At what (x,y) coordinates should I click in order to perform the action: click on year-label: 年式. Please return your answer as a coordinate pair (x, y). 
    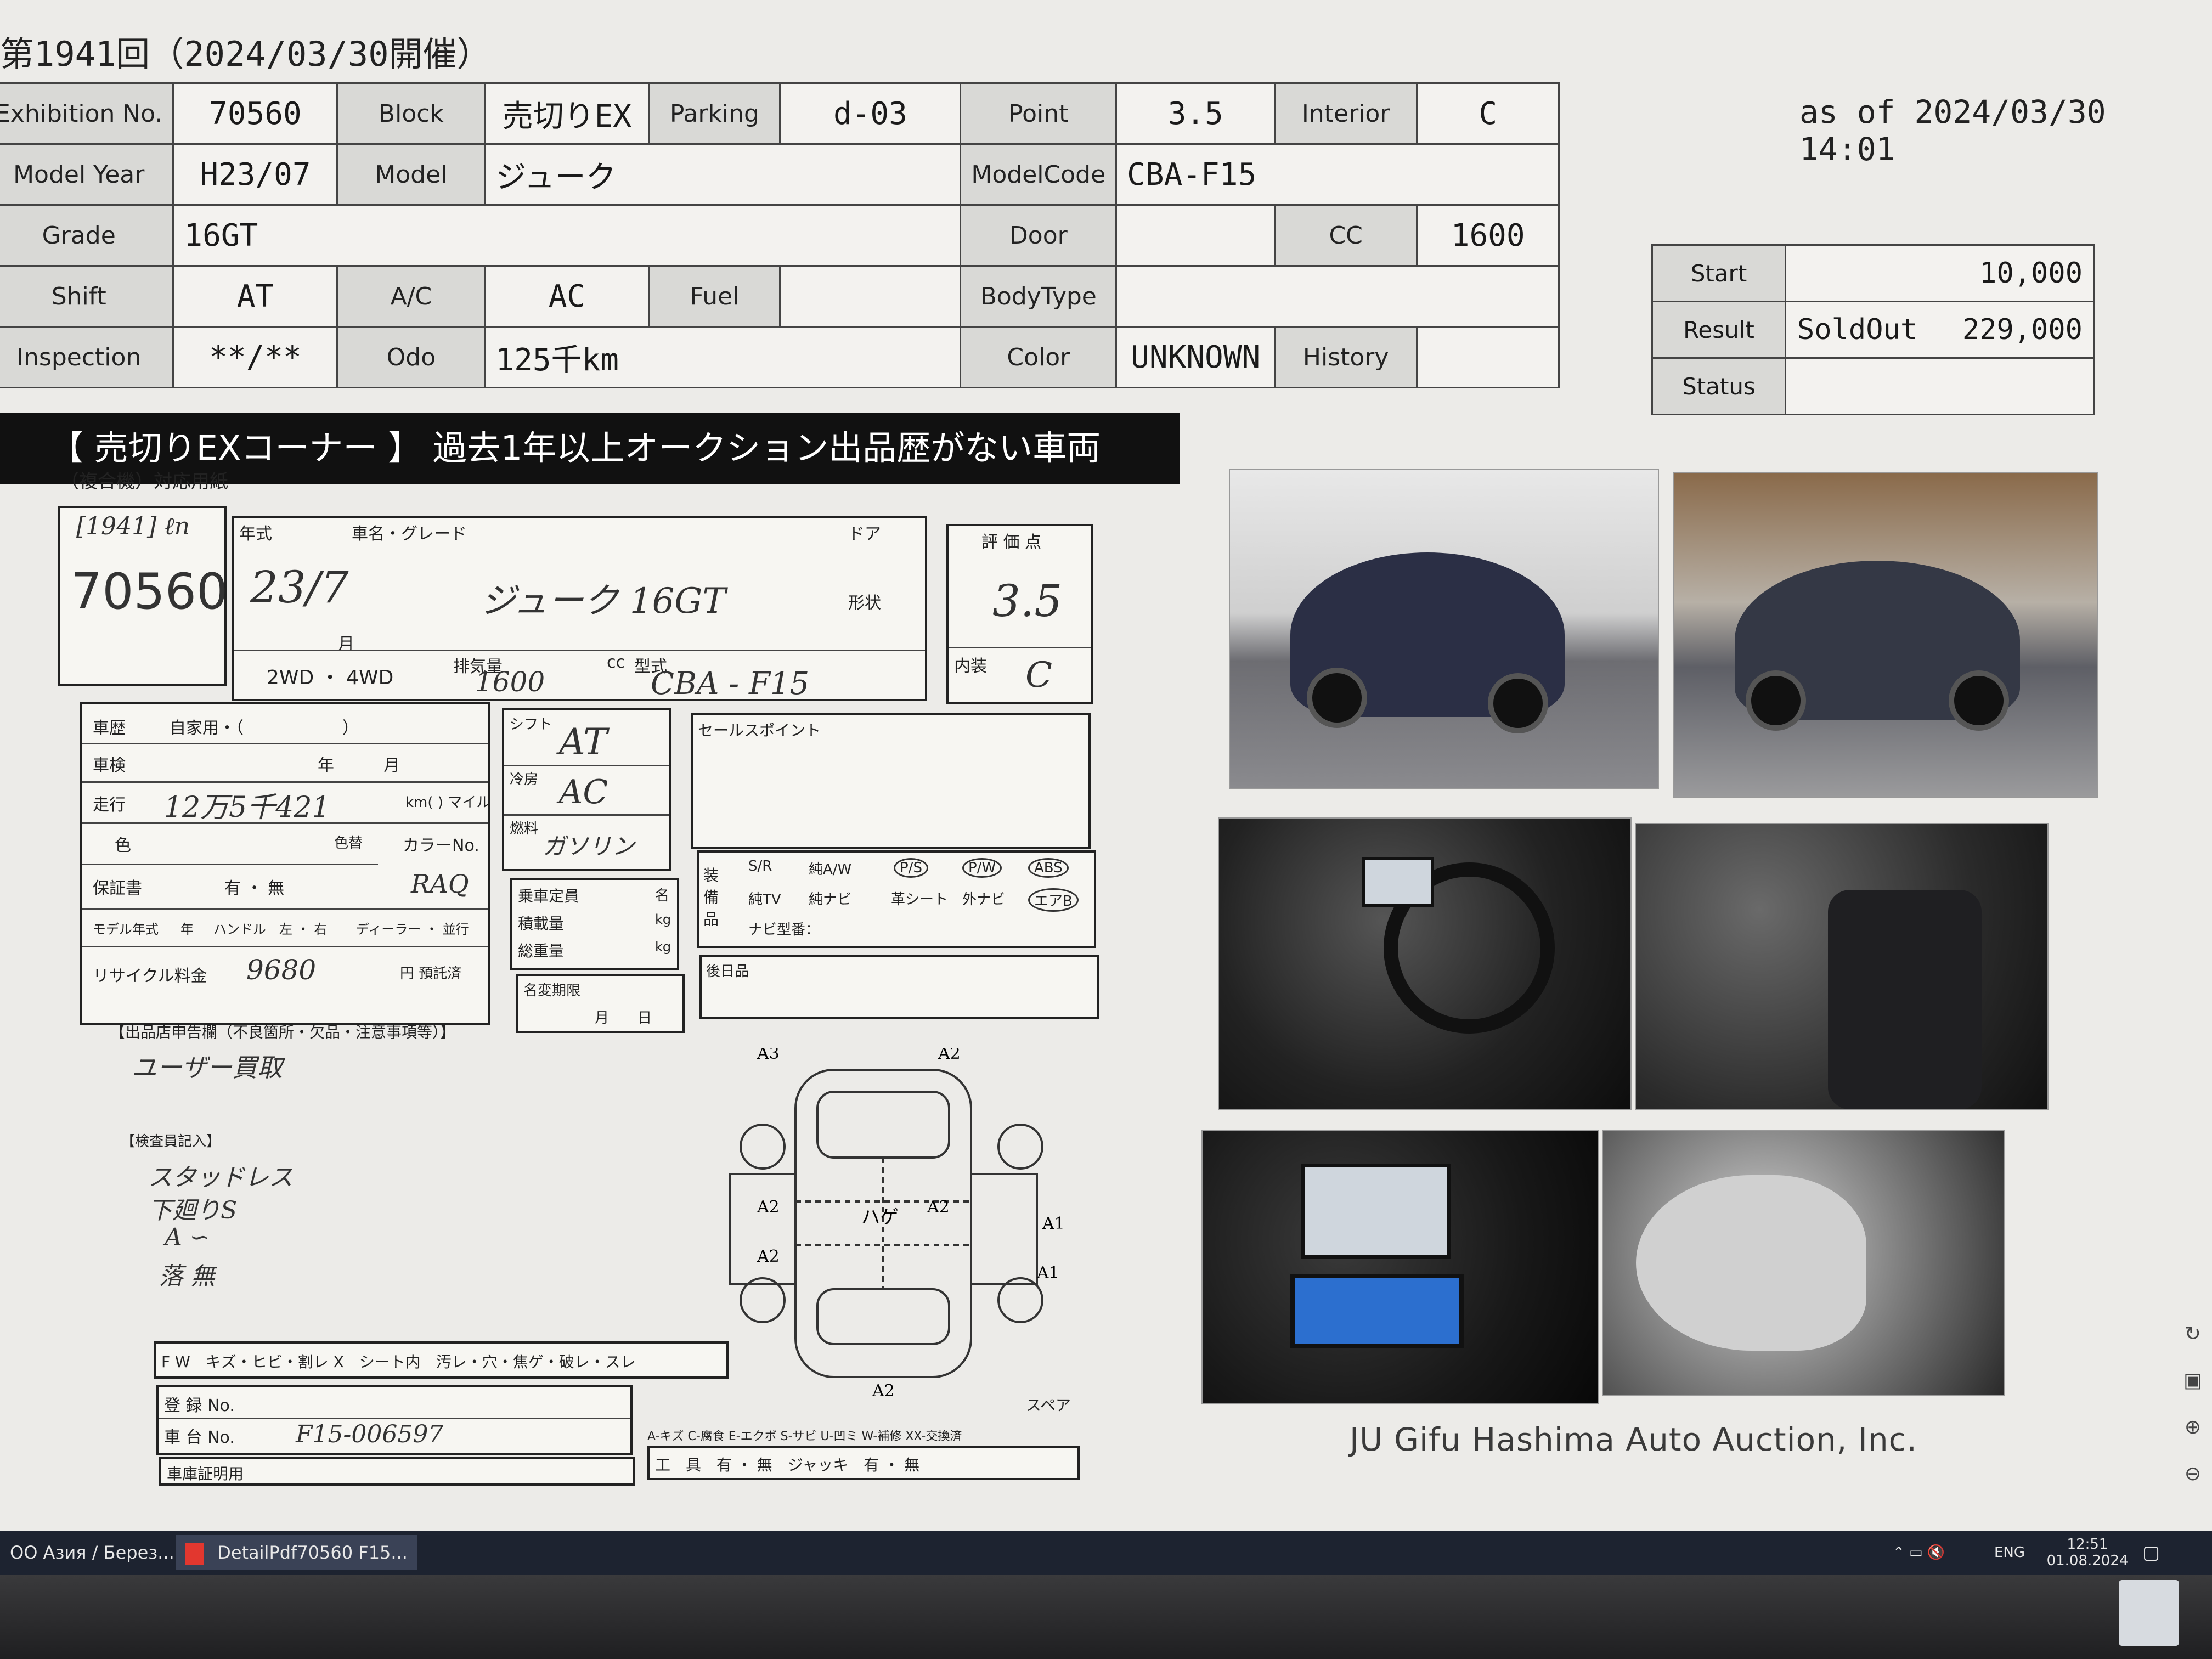
    Looking at the image, I should click on (256, 534).